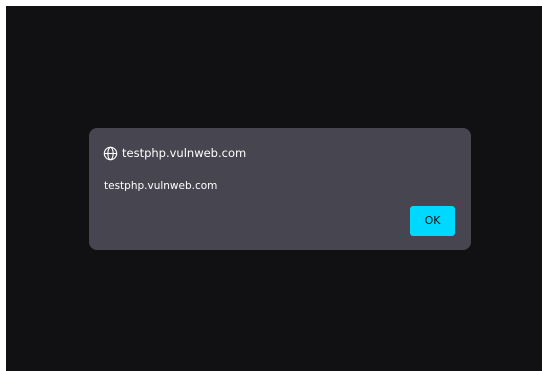  I want to click on dialog-title: testphp.vulnweb.com, so click(184, 153).